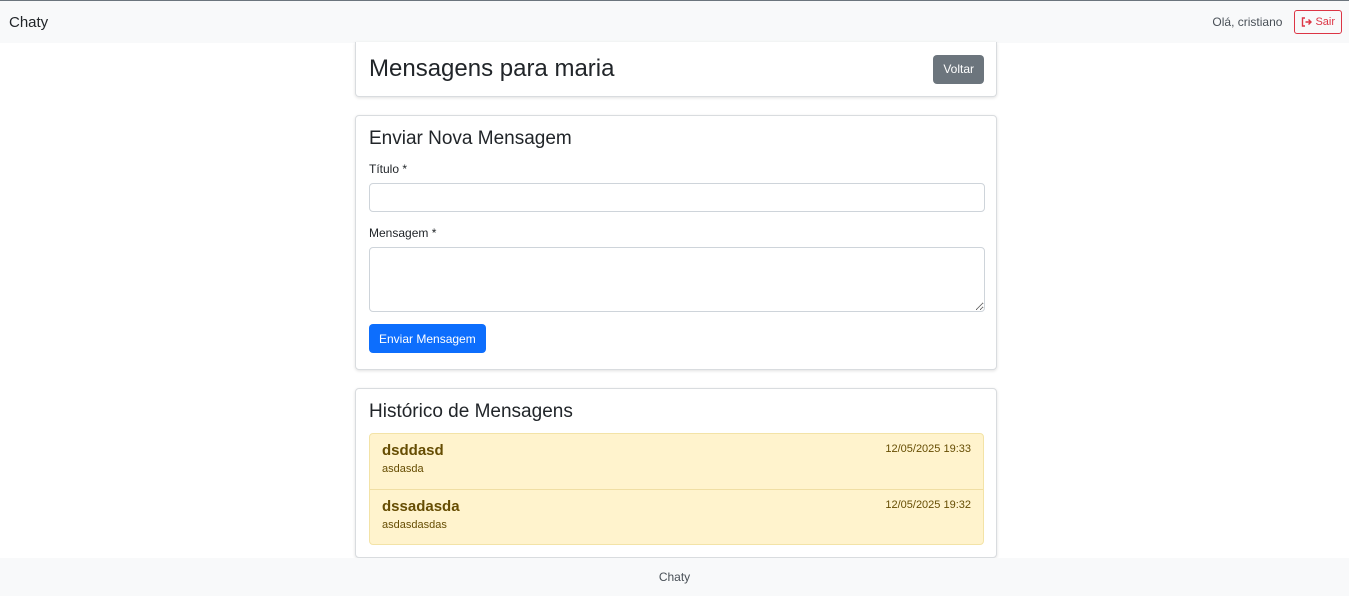  What do you see at coordinates (421, 506) in the screenshot?
I see `message-title: dssadasda` at bounding box center [421, 506].